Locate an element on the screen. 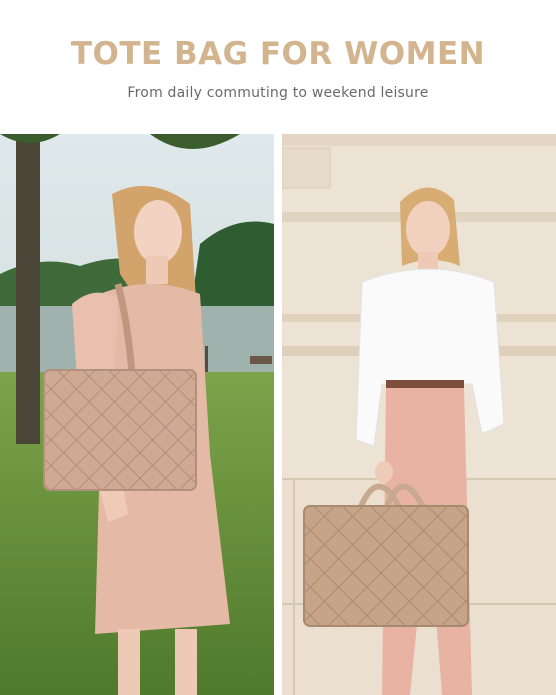 This screenshot has height=695, width=556. page-subtitle: From daily commuting to weekend leisure is located at coordinates (278, 93).